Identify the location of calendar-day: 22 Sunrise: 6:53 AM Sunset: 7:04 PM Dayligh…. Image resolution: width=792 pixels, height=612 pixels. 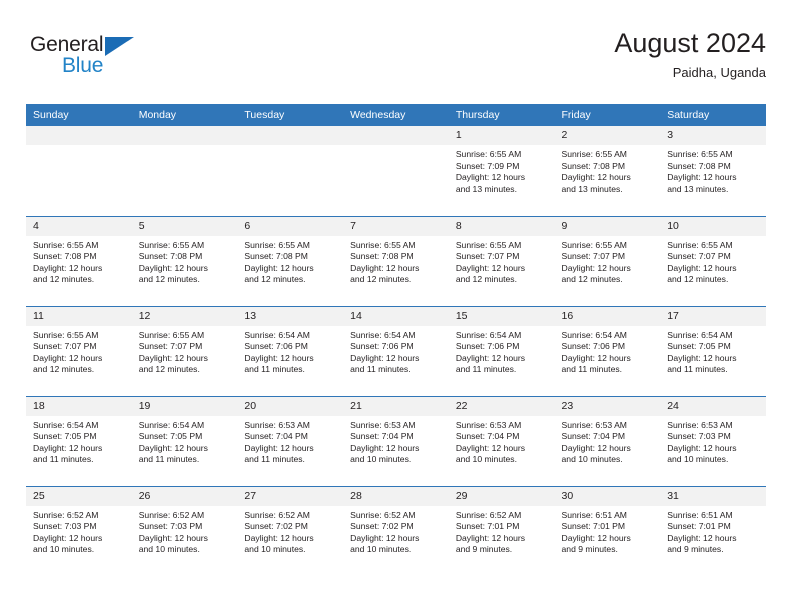
(501, 441).